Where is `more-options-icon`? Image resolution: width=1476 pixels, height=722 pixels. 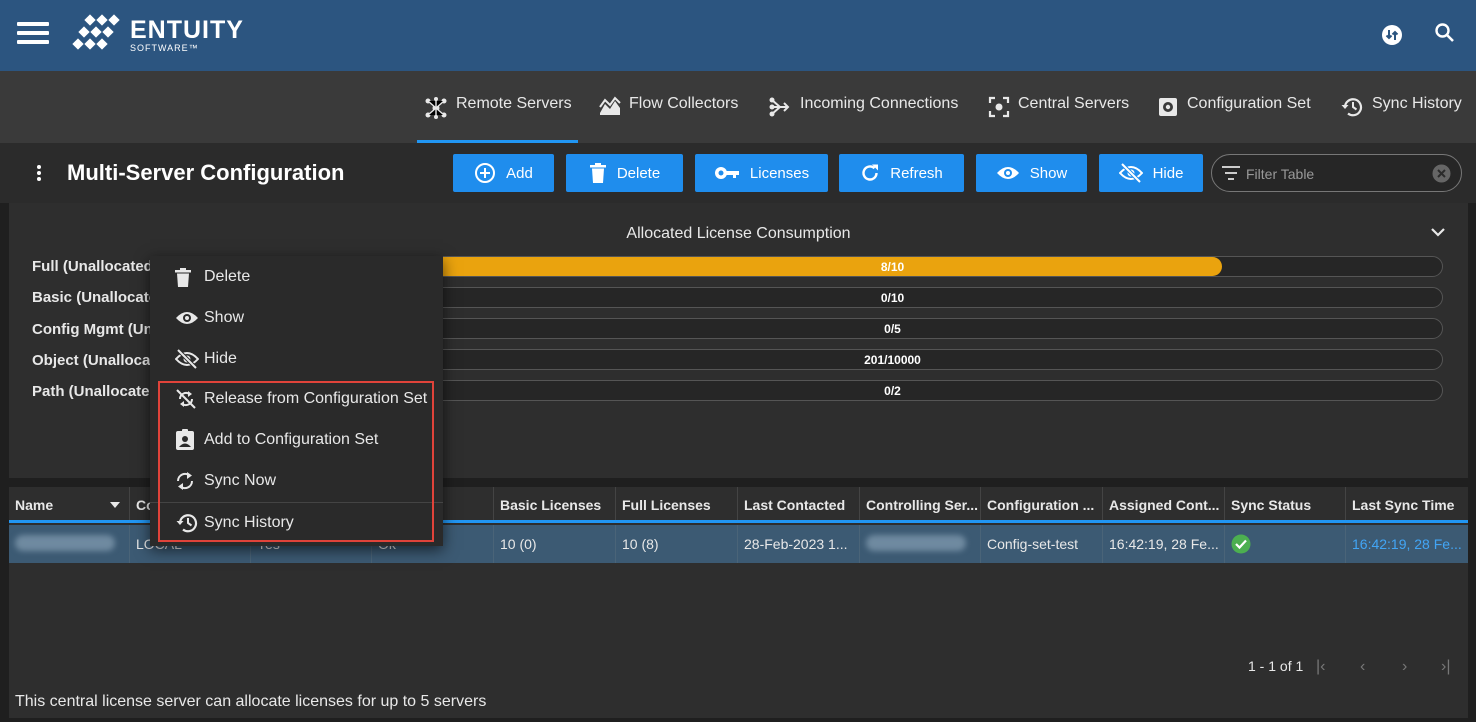 more-options-icon is located at coordinates (40, 174).